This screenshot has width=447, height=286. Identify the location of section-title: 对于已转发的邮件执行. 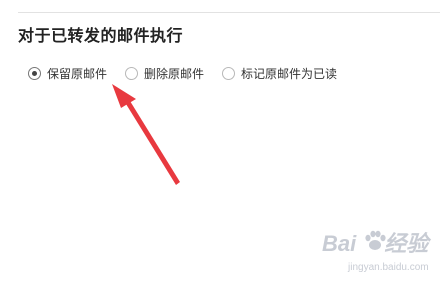
(101, 35).